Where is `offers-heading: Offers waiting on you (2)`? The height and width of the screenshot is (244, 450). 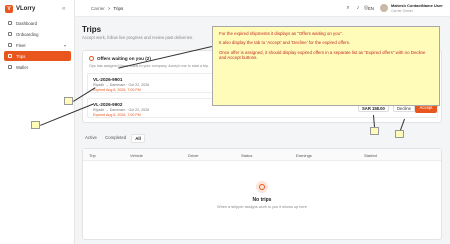 offers-heading: Offers waiting on you (2) is located at coordinates (120, 58).